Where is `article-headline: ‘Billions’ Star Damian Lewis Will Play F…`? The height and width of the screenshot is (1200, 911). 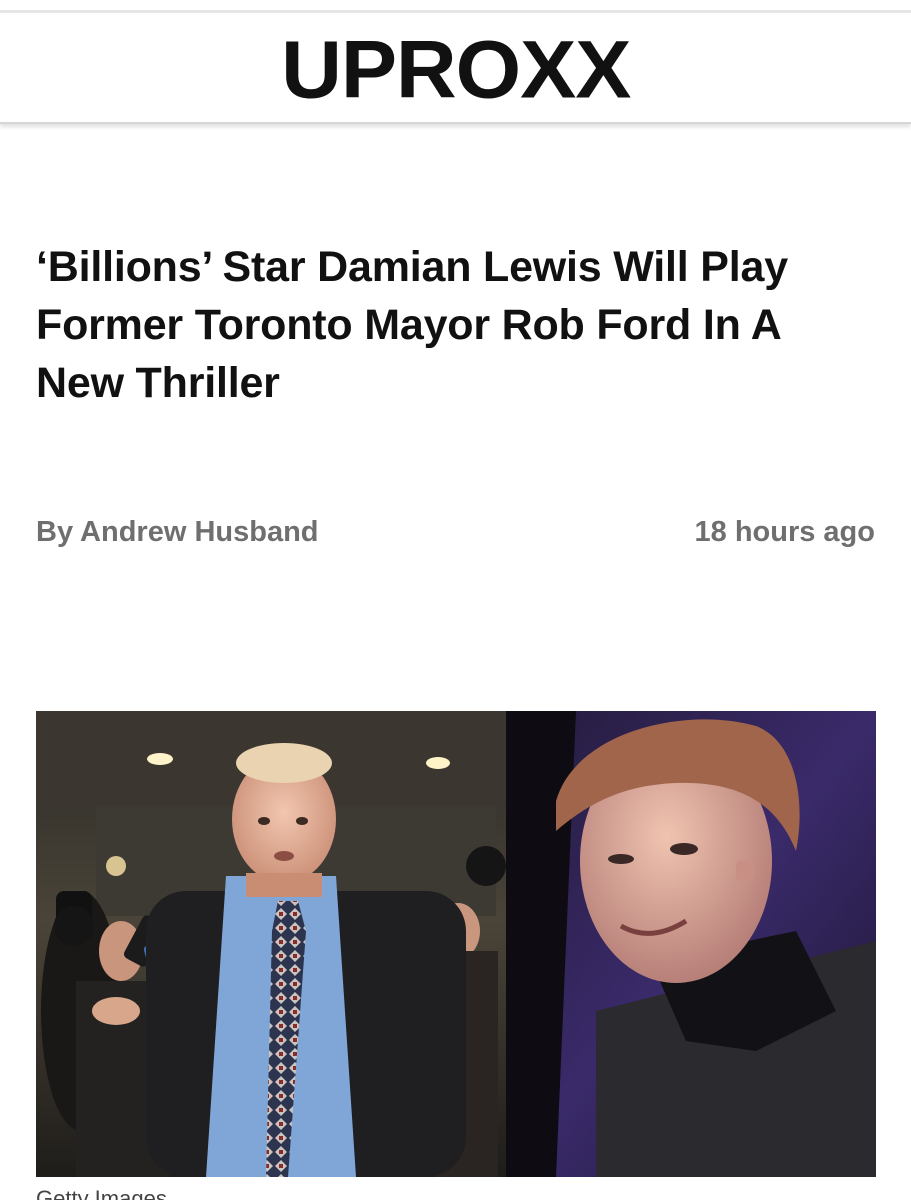 article-headline: ‘Billions’ Star Damian Lewis Will Play F… is located at coordinates (412, 325).